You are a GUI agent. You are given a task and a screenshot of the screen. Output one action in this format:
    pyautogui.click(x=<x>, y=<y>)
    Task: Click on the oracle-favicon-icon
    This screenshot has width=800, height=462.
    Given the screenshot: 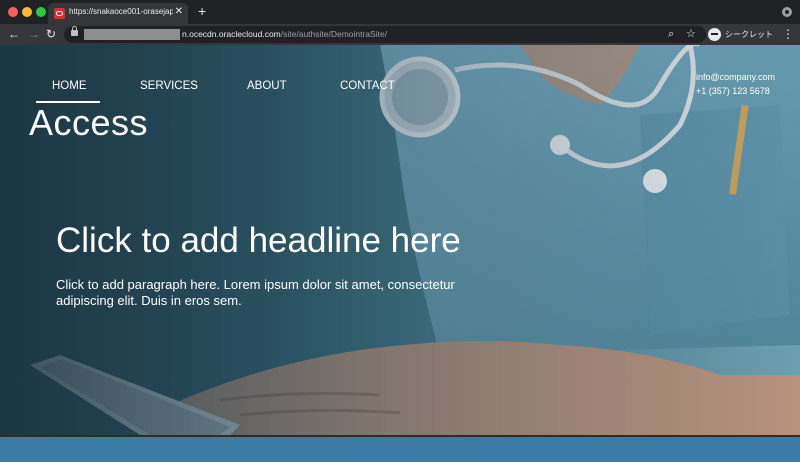 What is the action you would take?
    pyautogui.click(x=59, y=13)
    